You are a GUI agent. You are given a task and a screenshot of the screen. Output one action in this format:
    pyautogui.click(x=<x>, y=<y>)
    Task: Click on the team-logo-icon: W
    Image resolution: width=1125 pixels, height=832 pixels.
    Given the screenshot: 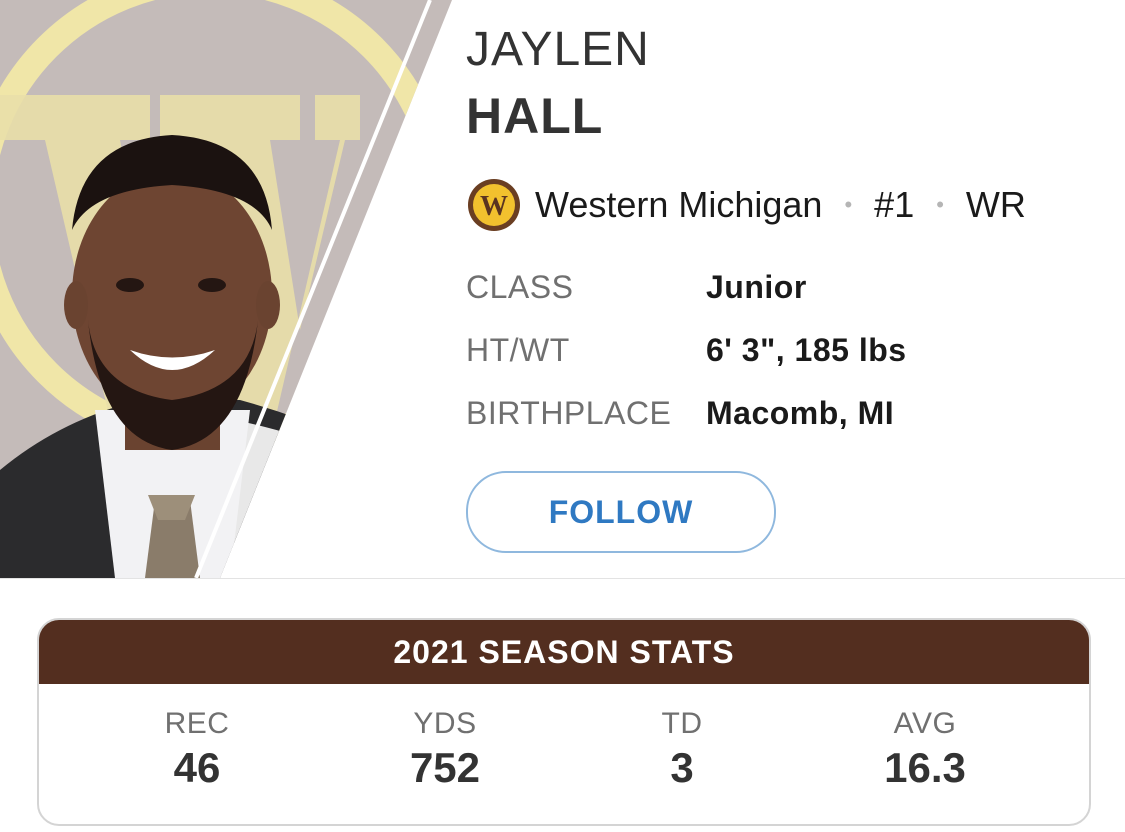 What is the action you would take?
    pyautogui.click(x=494, y=205)
    